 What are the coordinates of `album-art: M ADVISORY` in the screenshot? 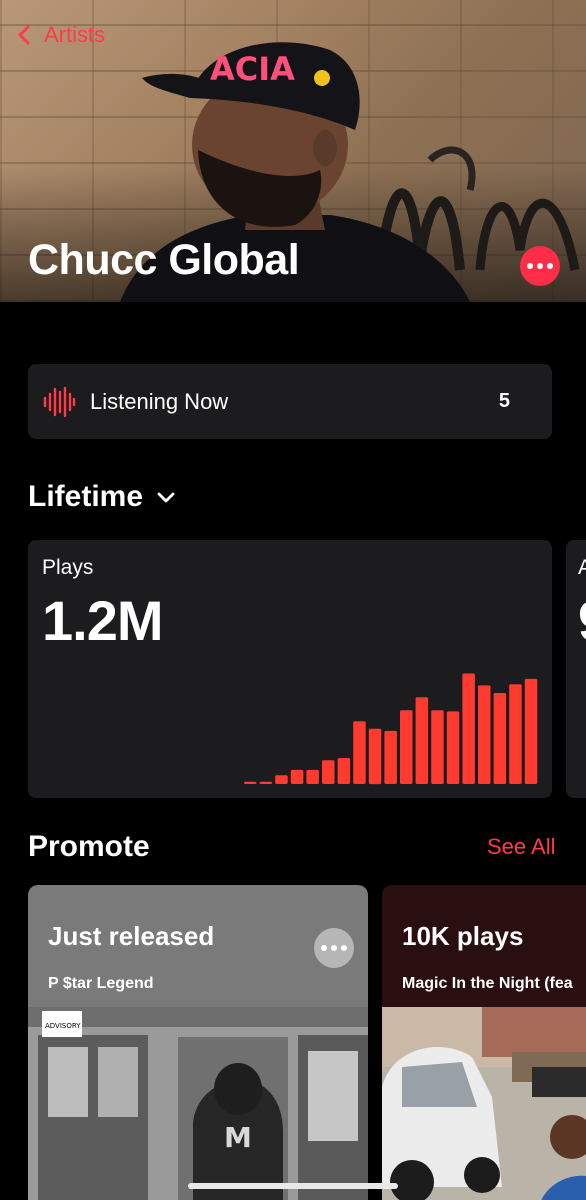 It's located at (198, 1103).